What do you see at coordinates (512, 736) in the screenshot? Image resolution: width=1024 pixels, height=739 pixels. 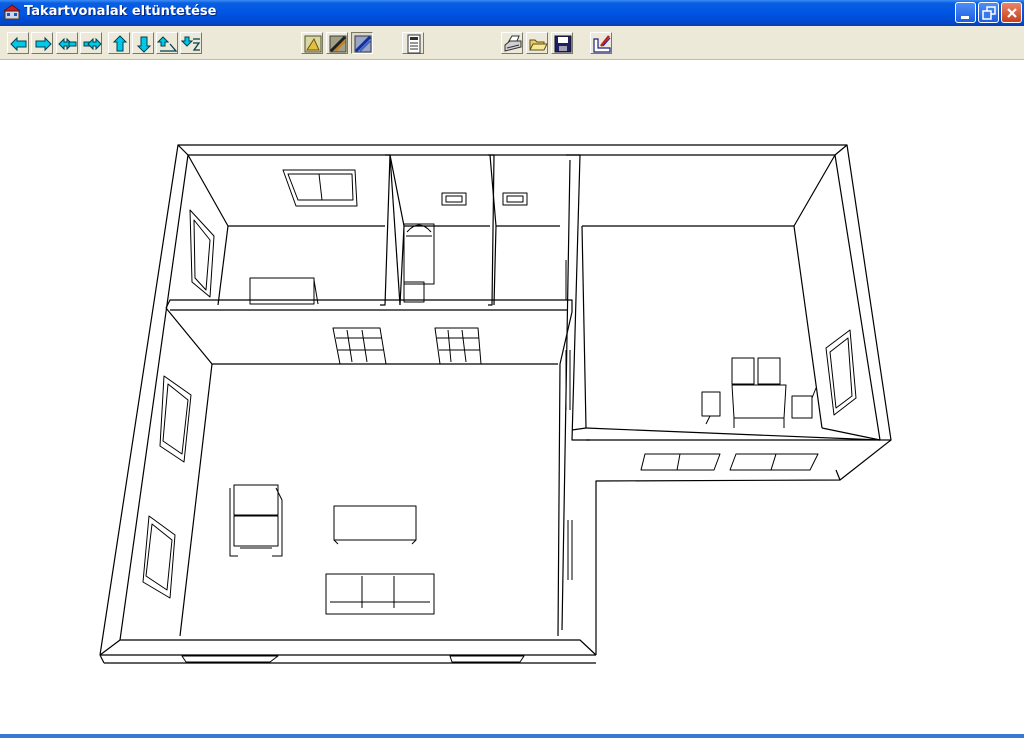 I see `window-bottom-border` at bounding box center [512, 736].